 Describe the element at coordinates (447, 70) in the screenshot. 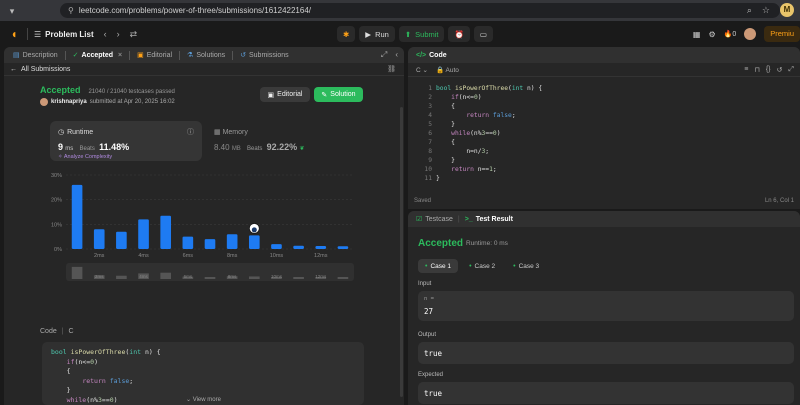

I see `auto-mode-toggle: 🔒 Auto` at that location.